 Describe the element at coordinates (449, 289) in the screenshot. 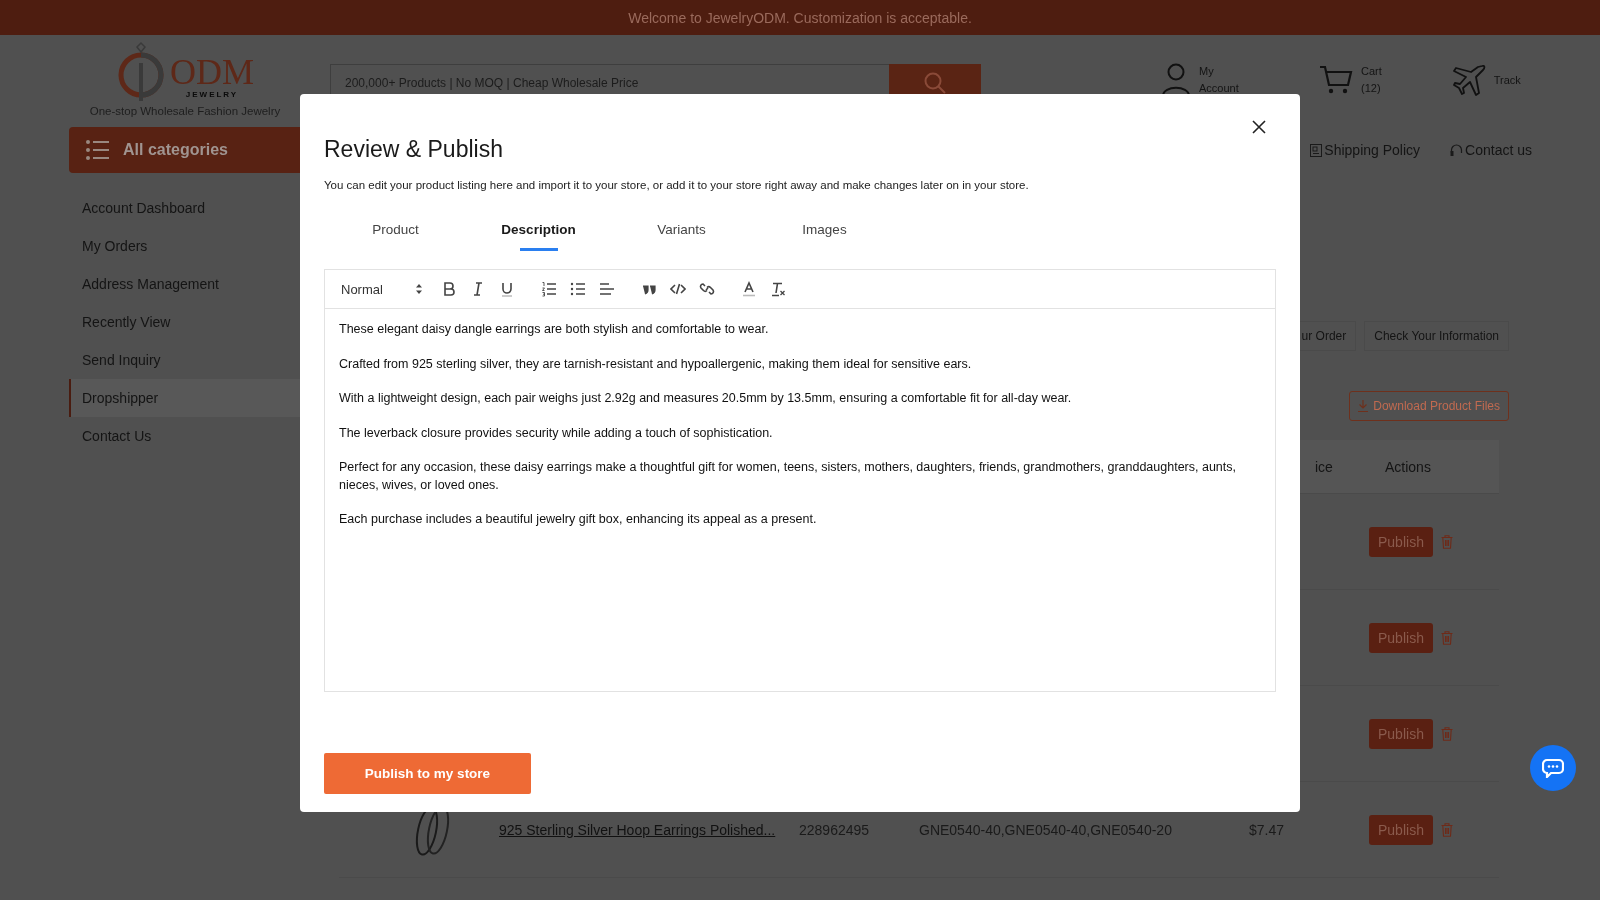

I see `bold-icon` at that location.